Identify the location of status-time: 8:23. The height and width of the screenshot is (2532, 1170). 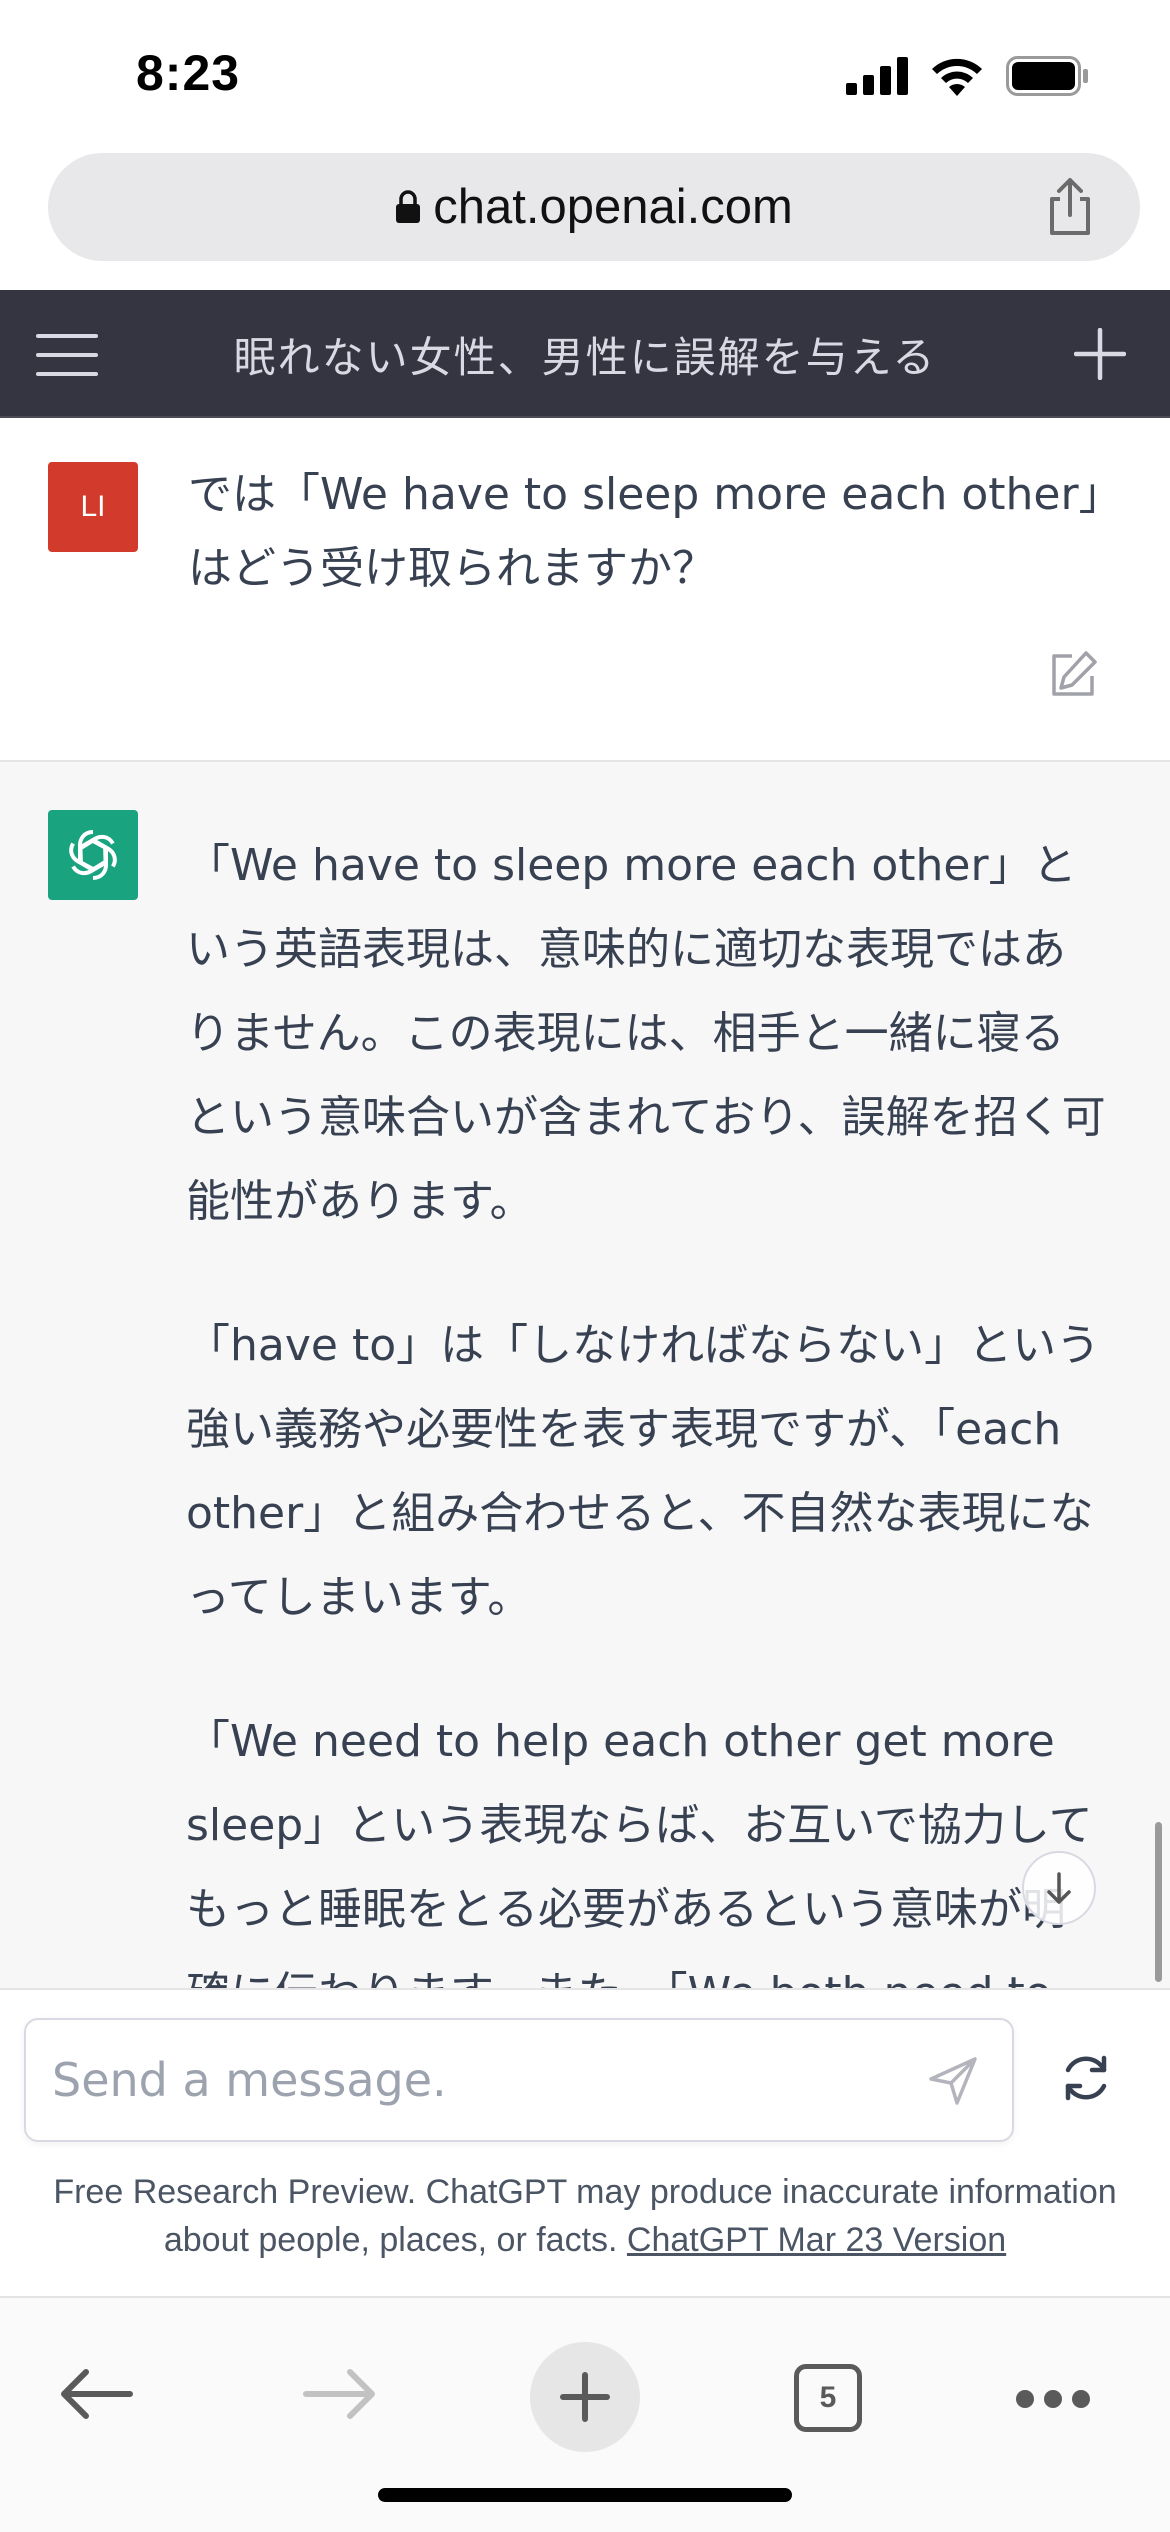
(188, 73).